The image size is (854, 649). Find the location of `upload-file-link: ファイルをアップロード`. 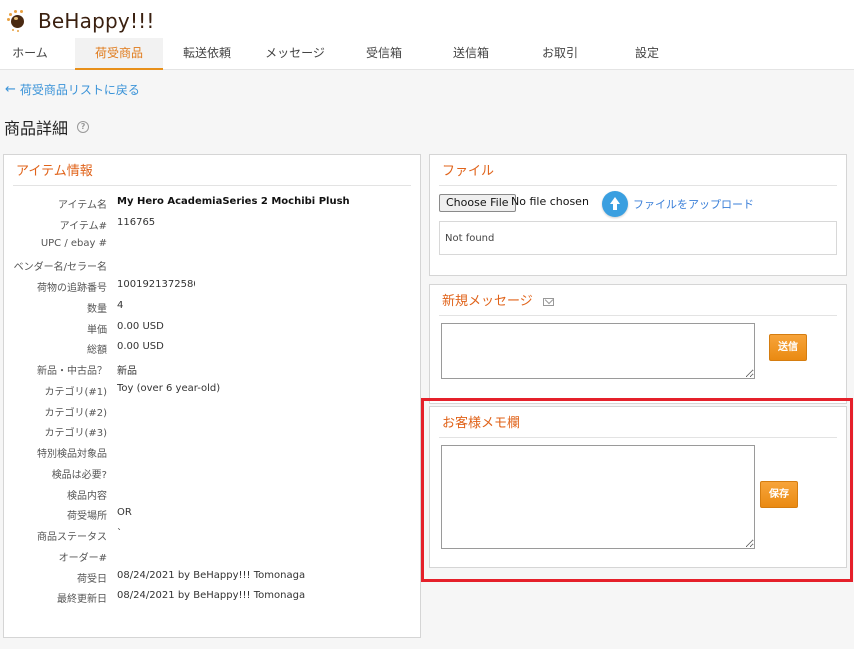

upload-file-link: ファイルをアップロード is located at coordinates (693, 204).